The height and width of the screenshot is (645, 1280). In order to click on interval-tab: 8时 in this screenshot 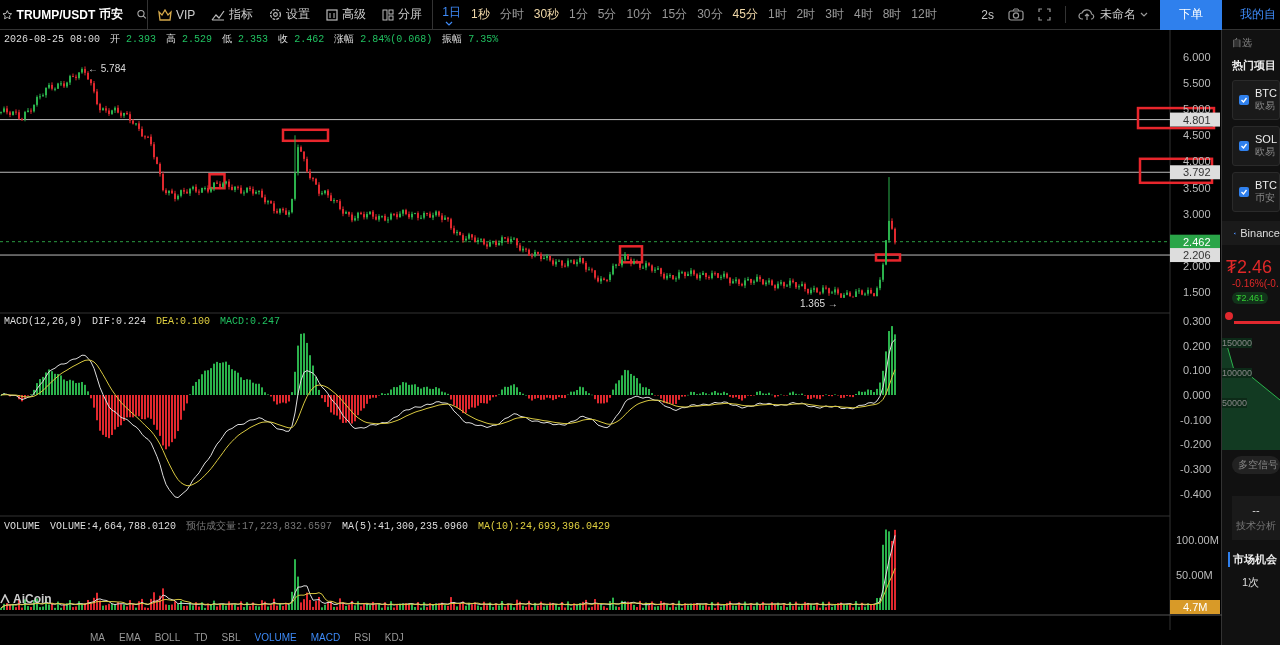, I will do `click(892, 14)`.